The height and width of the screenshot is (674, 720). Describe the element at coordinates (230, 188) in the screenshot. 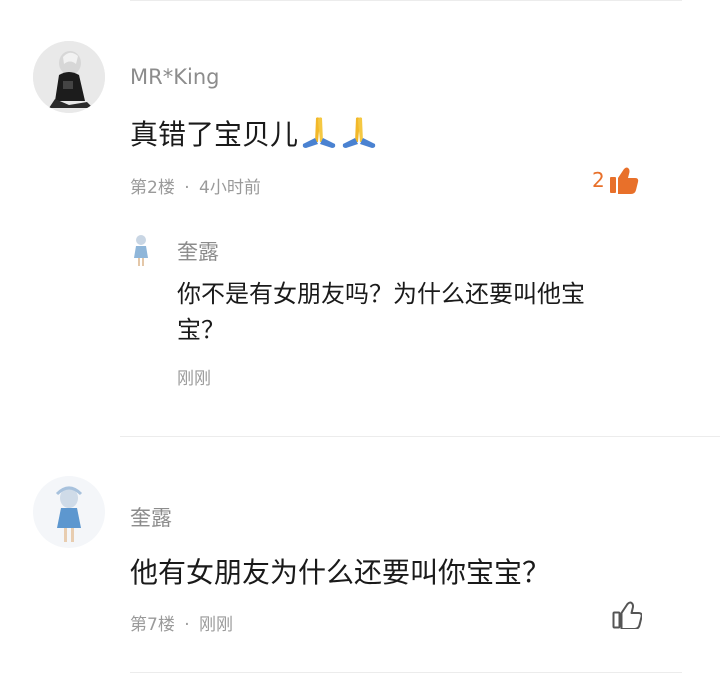

I see `comment-time: 4小时前` at that location.